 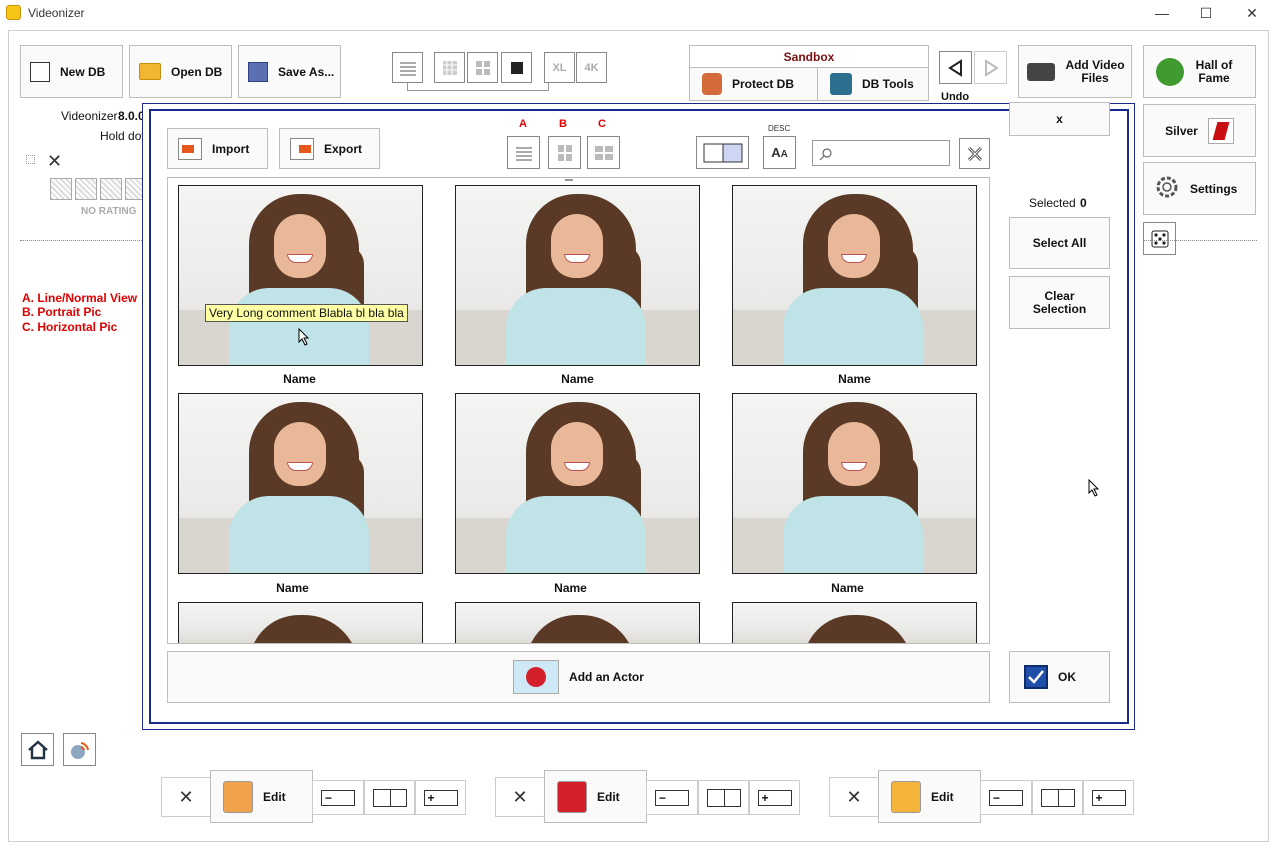 What do you see at coordinates (672, 797) in the screenshot?
I see `decrease-2-button: −` at bounding box center [672, 797].